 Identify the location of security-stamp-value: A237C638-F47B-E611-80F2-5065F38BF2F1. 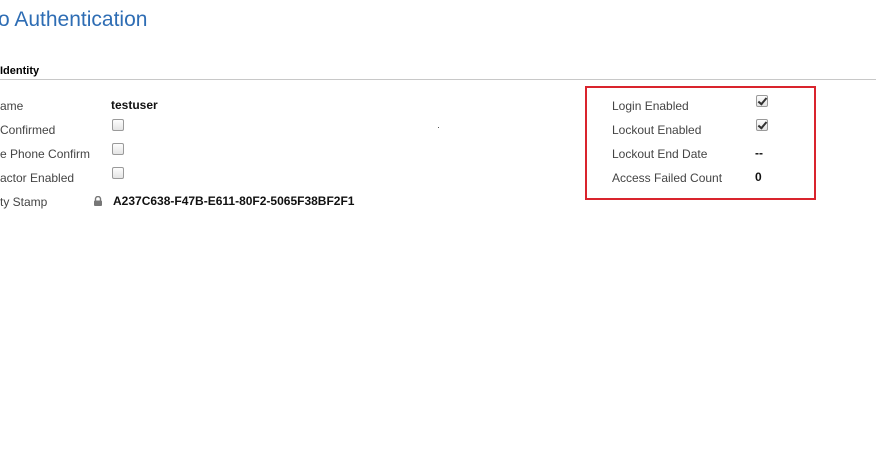
(234, 201).